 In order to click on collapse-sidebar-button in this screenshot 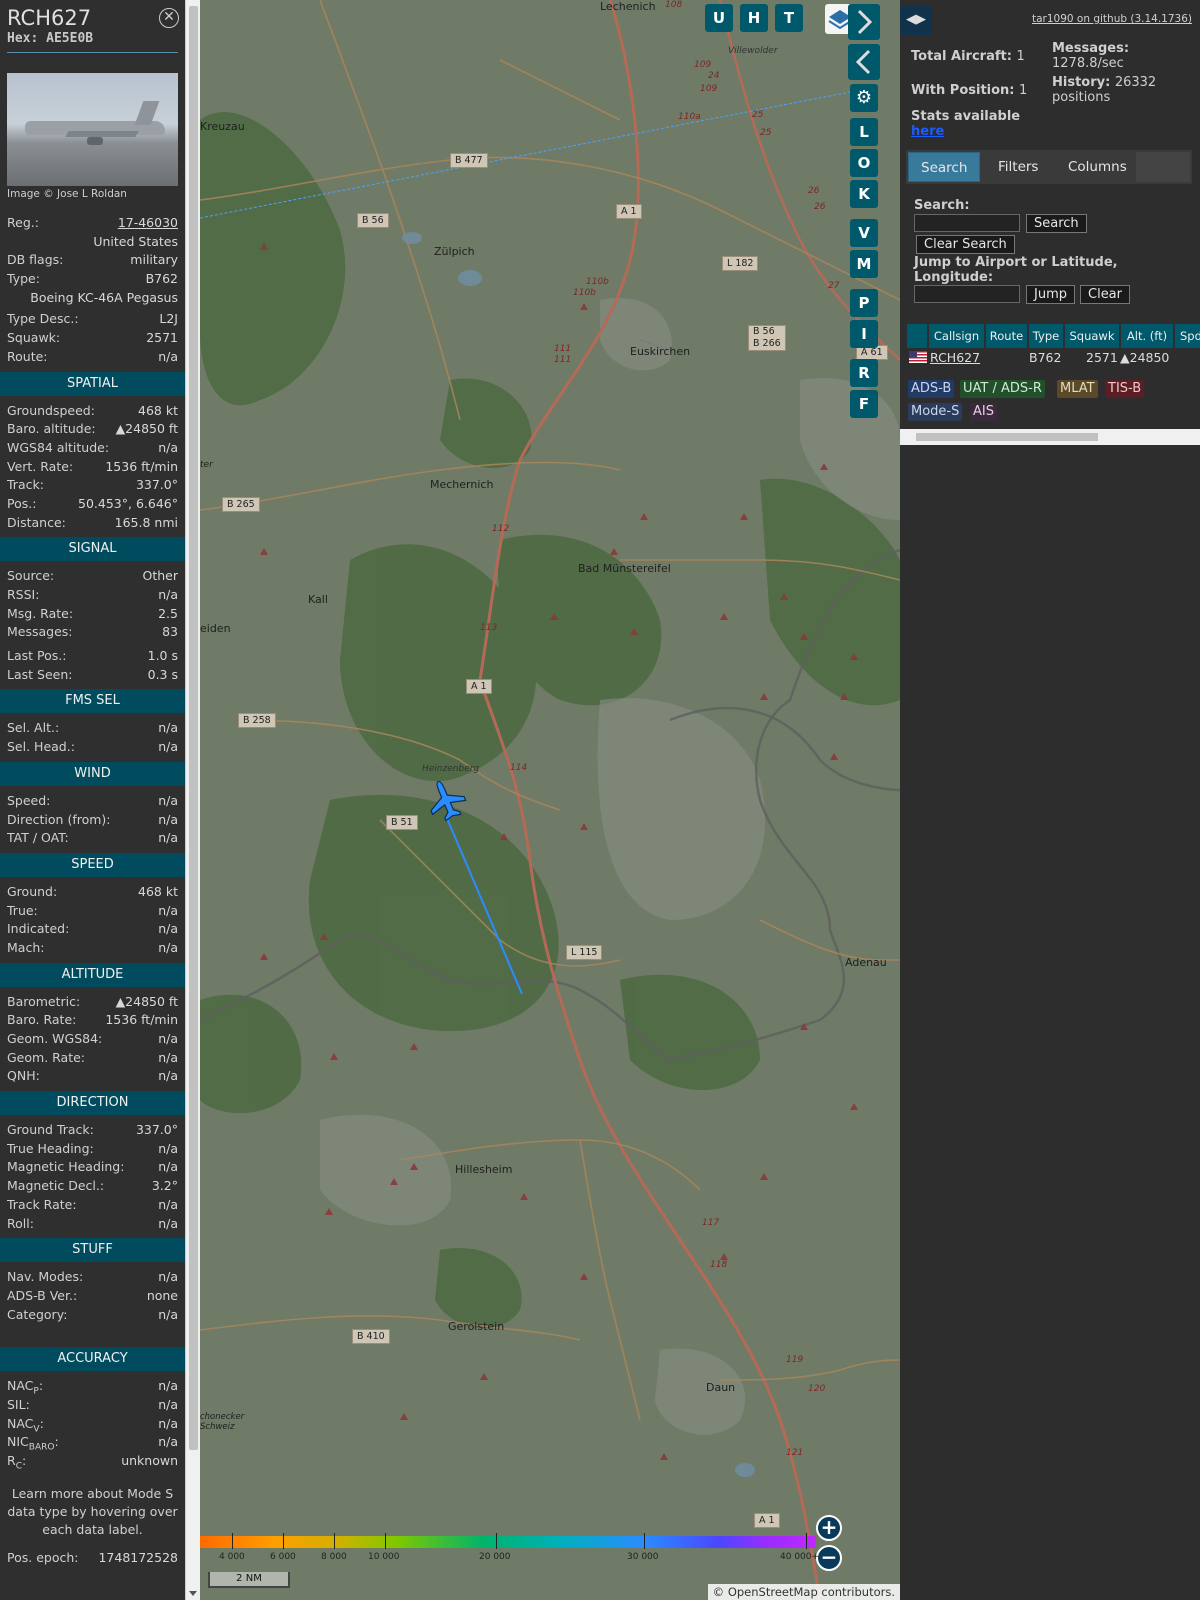, I will do `click(864, 62)`.